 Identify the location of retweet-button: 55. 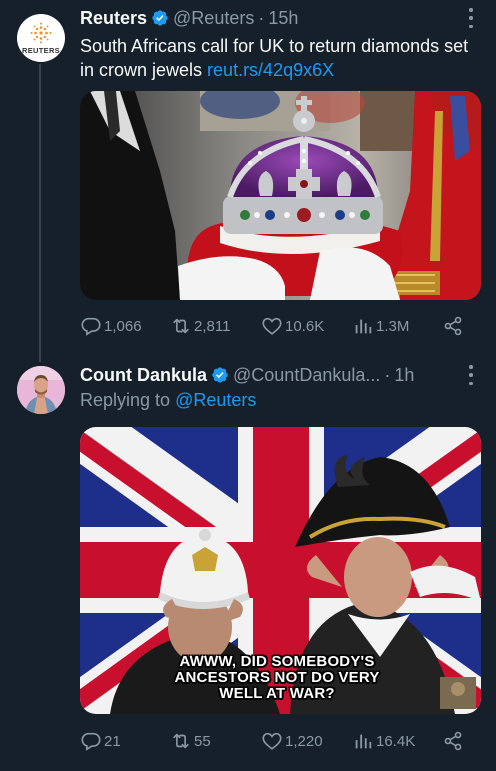
(190, 741).